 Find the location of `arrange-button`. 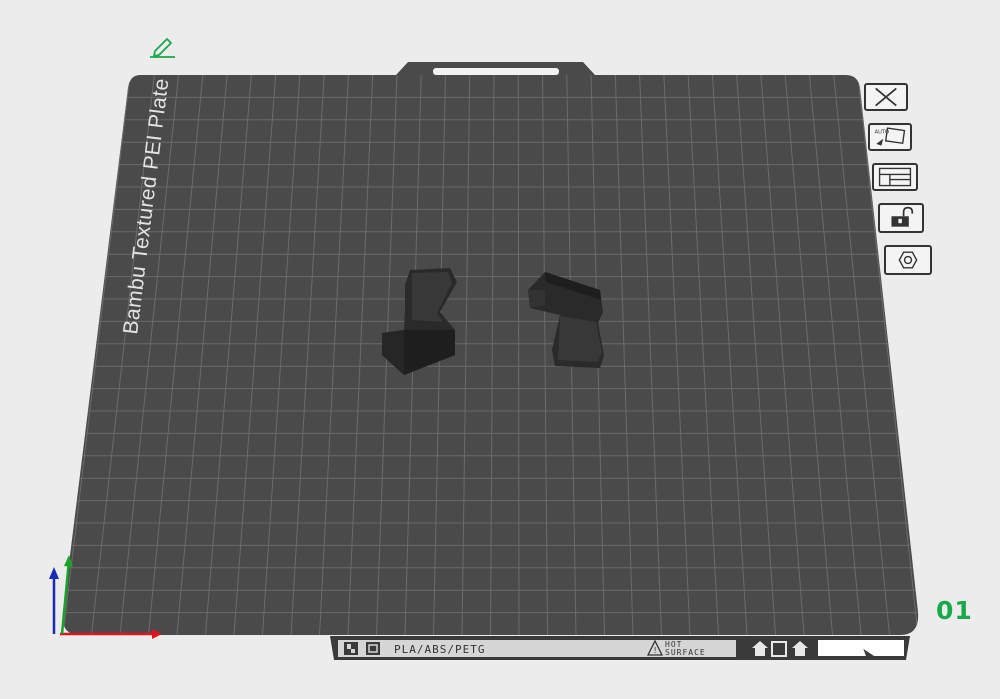

arrange-button is located at coordinates (895, 177).